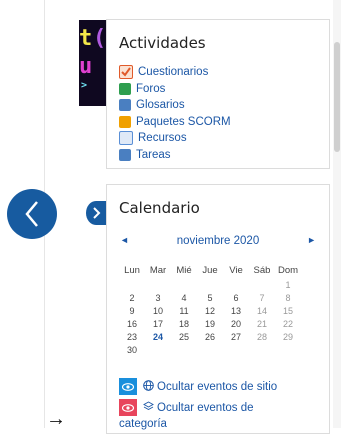 This screenshot has height=434, width=341. What do you see at coordinates (158, 297) in the screenshot?
I see `calendar-day: 3` at bounding box center [158, 297].